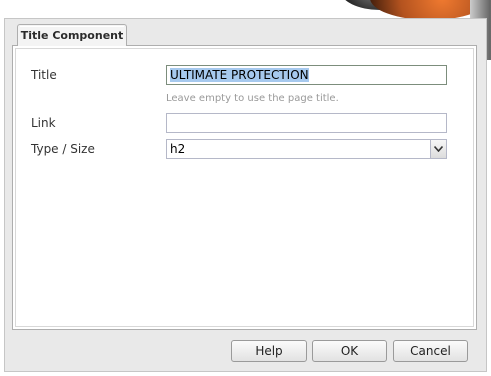 The height and width of the screenshot is (376, 491). What do you see at coordinates (239, 75) in the screenshot?
I see `title-input-value: ULTIMATE PROTECTION` at bounding box center [239, 75].